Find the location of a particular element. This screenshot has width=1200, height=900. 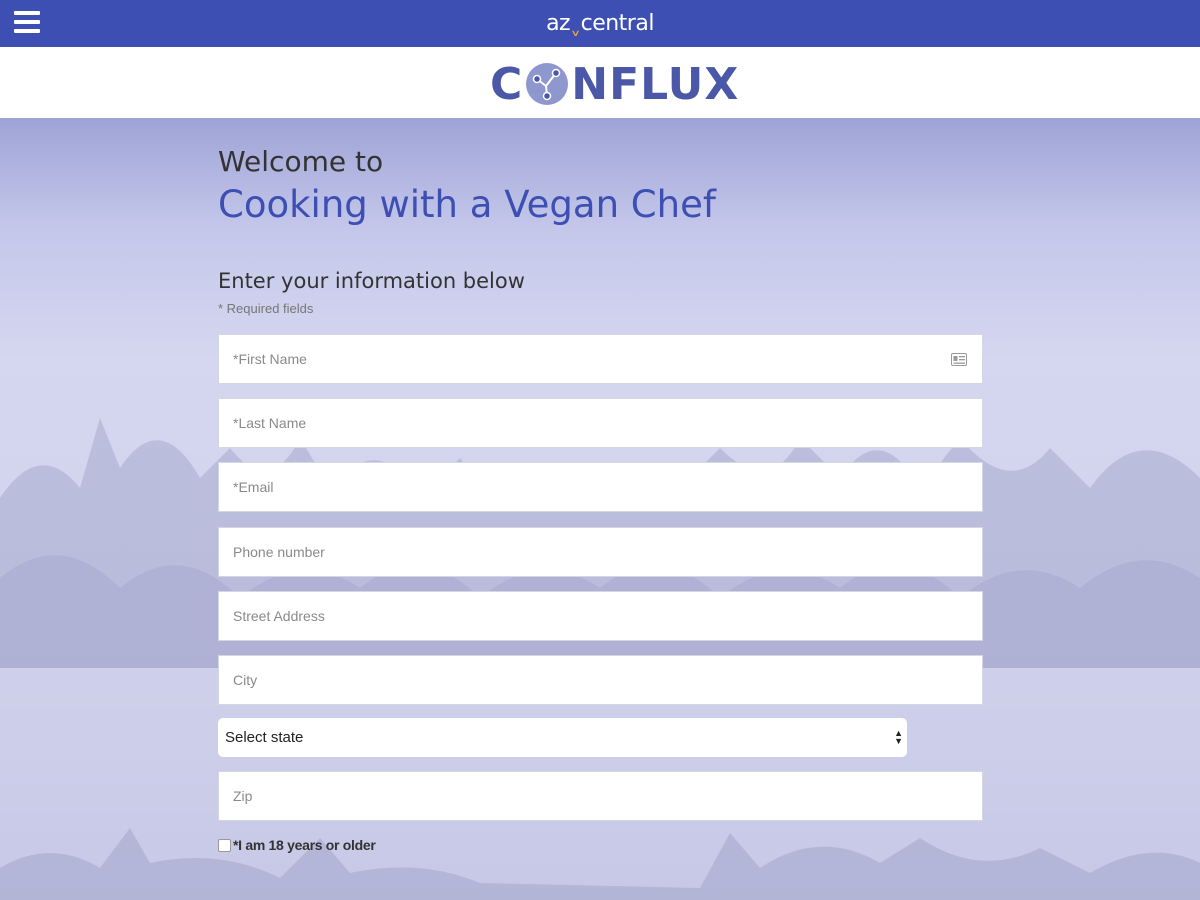

state-select-value: Select state is located at coordinates (264, 737).